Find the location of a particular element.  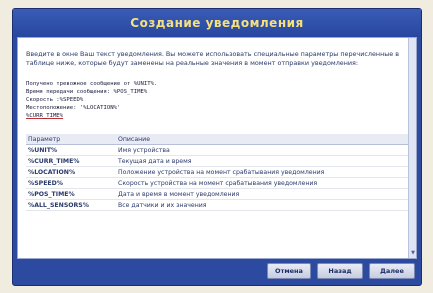

column-header-param: Параметр is located at coordinates (44, 139).